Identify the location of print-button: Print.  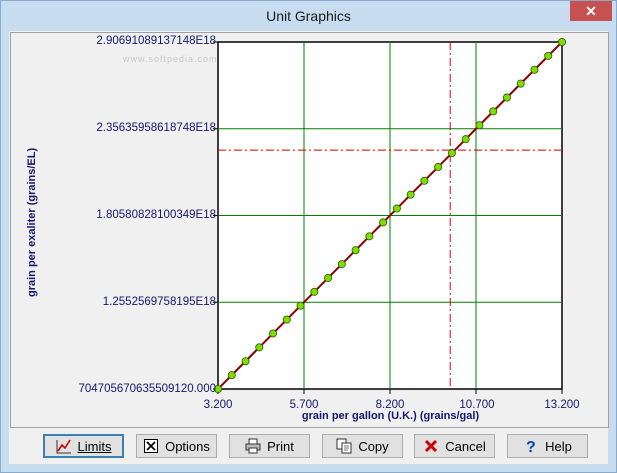
(269, 446).